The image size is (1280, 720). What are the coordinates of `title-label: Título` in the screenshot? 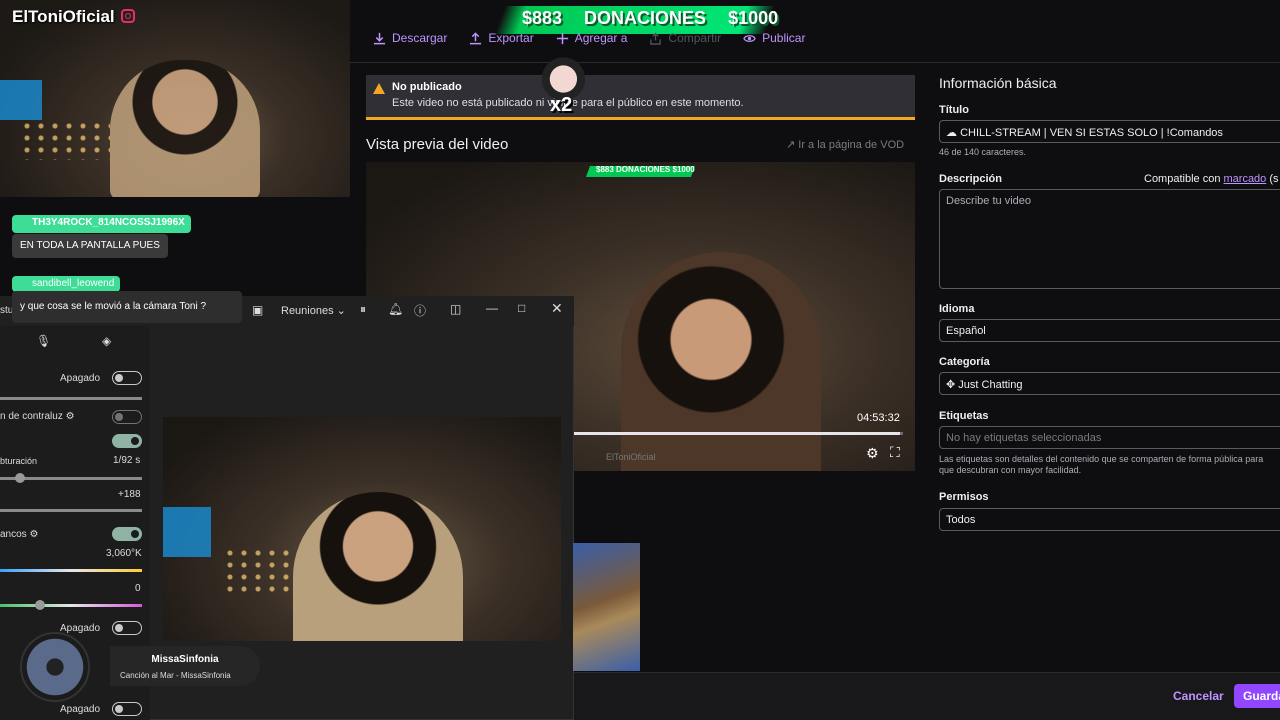 It's located at (954, 110).